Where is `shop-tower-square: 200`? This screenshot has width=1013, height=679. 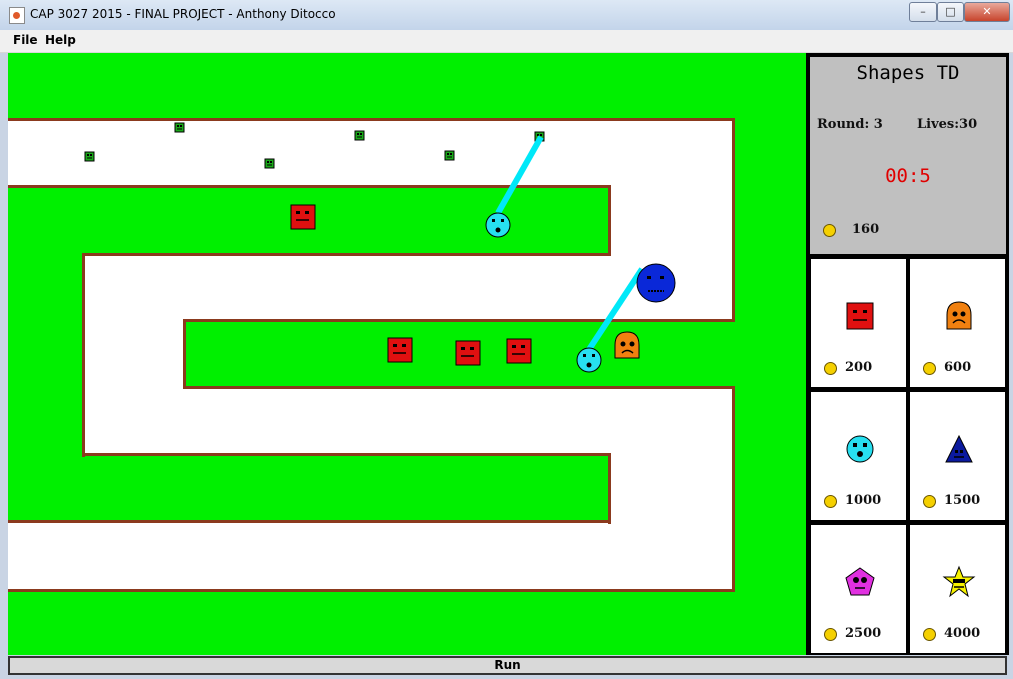 shop-tower-square: 200 is located at coordinates (858, 323).